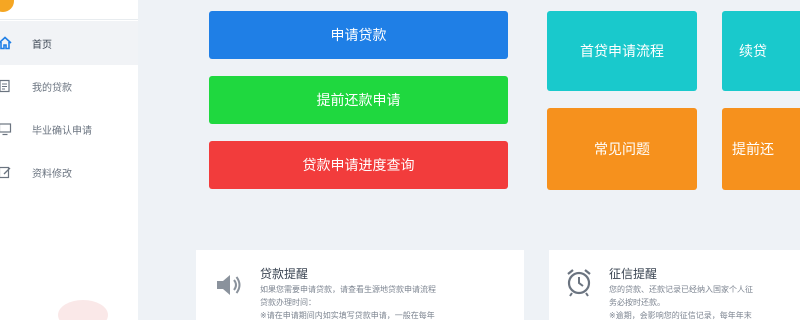 The image size is (800, 320). Describe the element at coordinates (680, 315) in the screenshot. I see `card-text-line: ※逾期，会影响您的征信记录，每年年末` at that location.